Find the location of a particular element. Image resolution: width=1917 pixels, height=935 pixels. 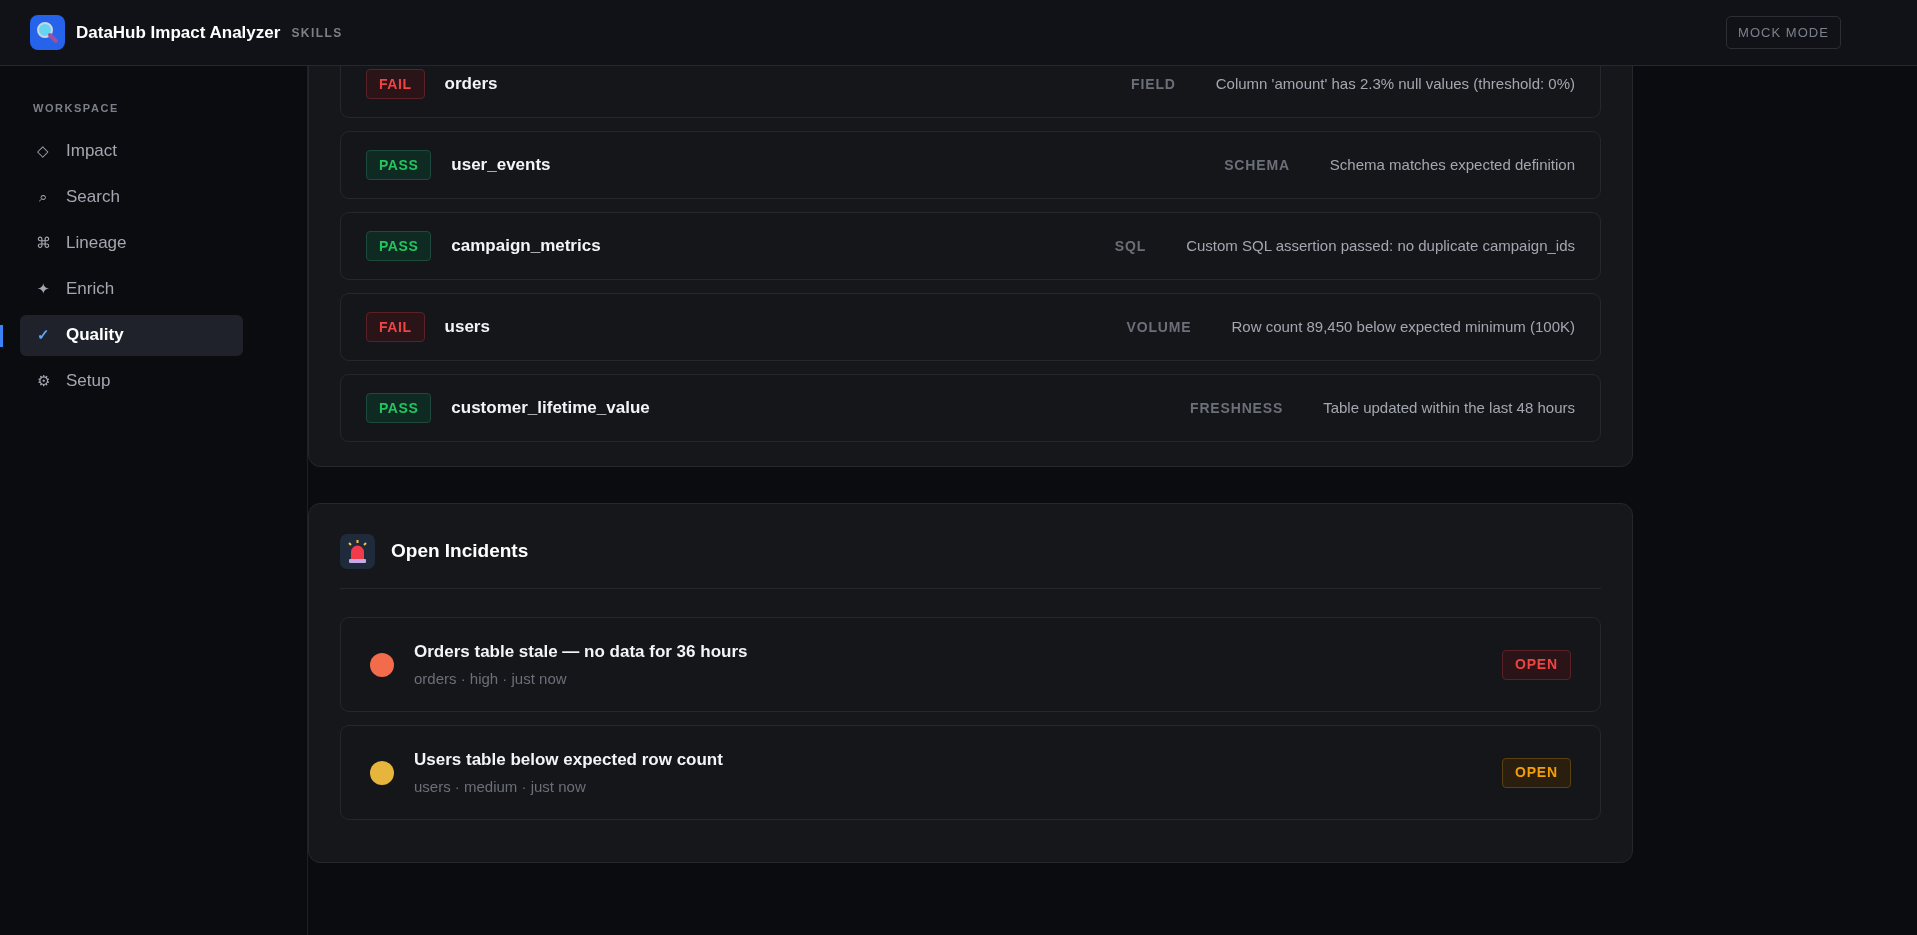

incident-title: Orders table stale — no data for 36 hours is located at coordinates (581, 651).